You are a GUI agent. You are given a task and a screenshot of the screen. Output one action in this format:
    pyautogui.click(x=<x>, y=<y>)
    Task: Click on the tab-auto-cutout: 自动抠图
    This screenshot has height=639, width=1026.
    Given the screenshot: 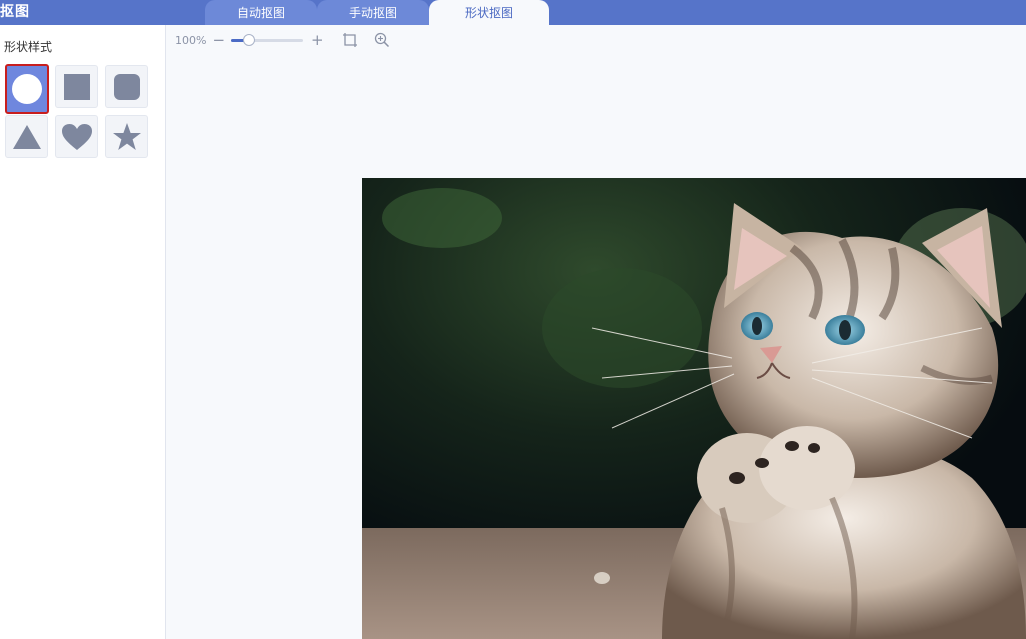 What is the action you would take?
    pyautogui.click(x=261, y=12)
    